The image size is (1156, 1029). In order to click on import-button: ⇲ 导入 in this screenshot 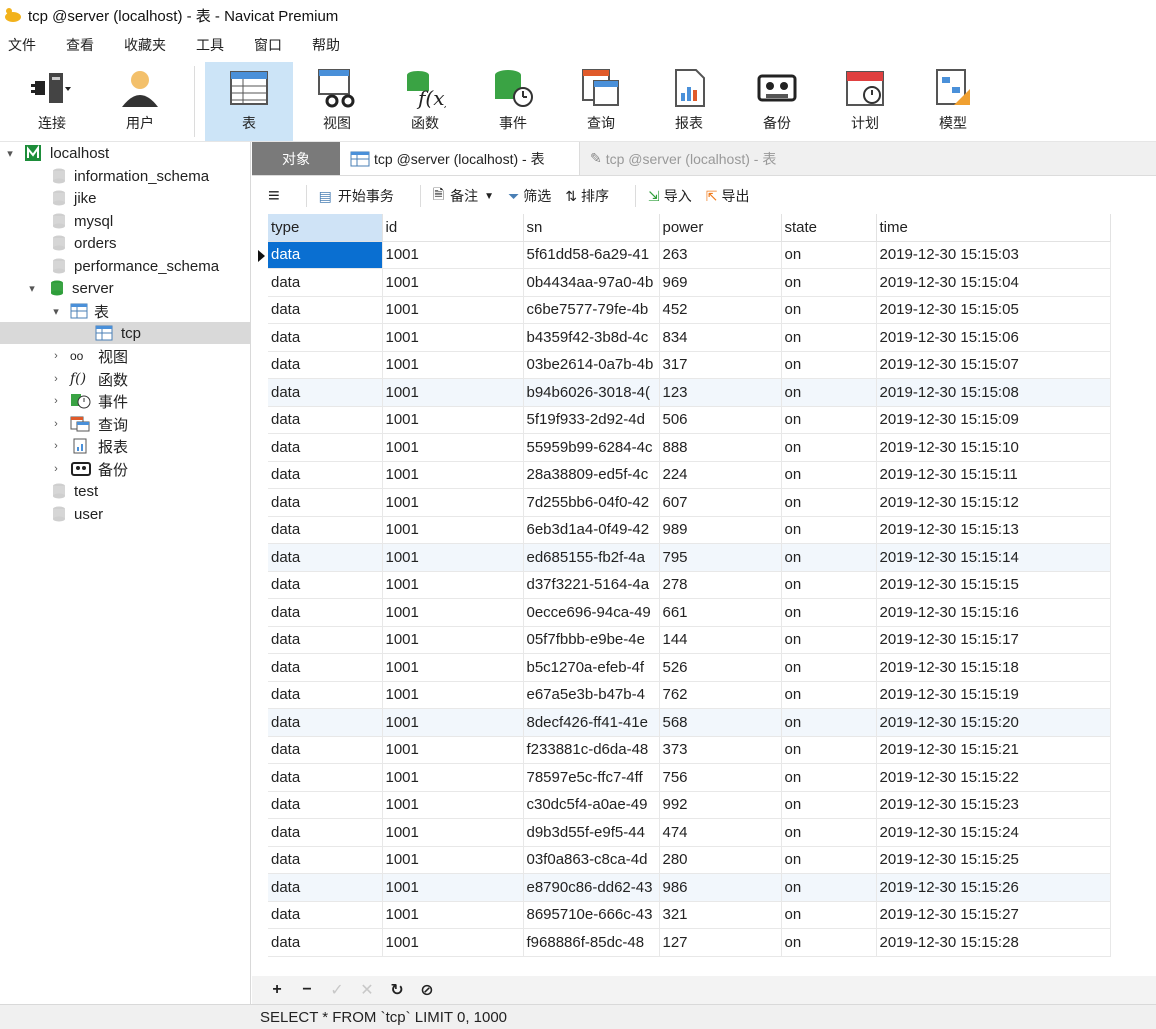, I will do `click(670, 196)`.